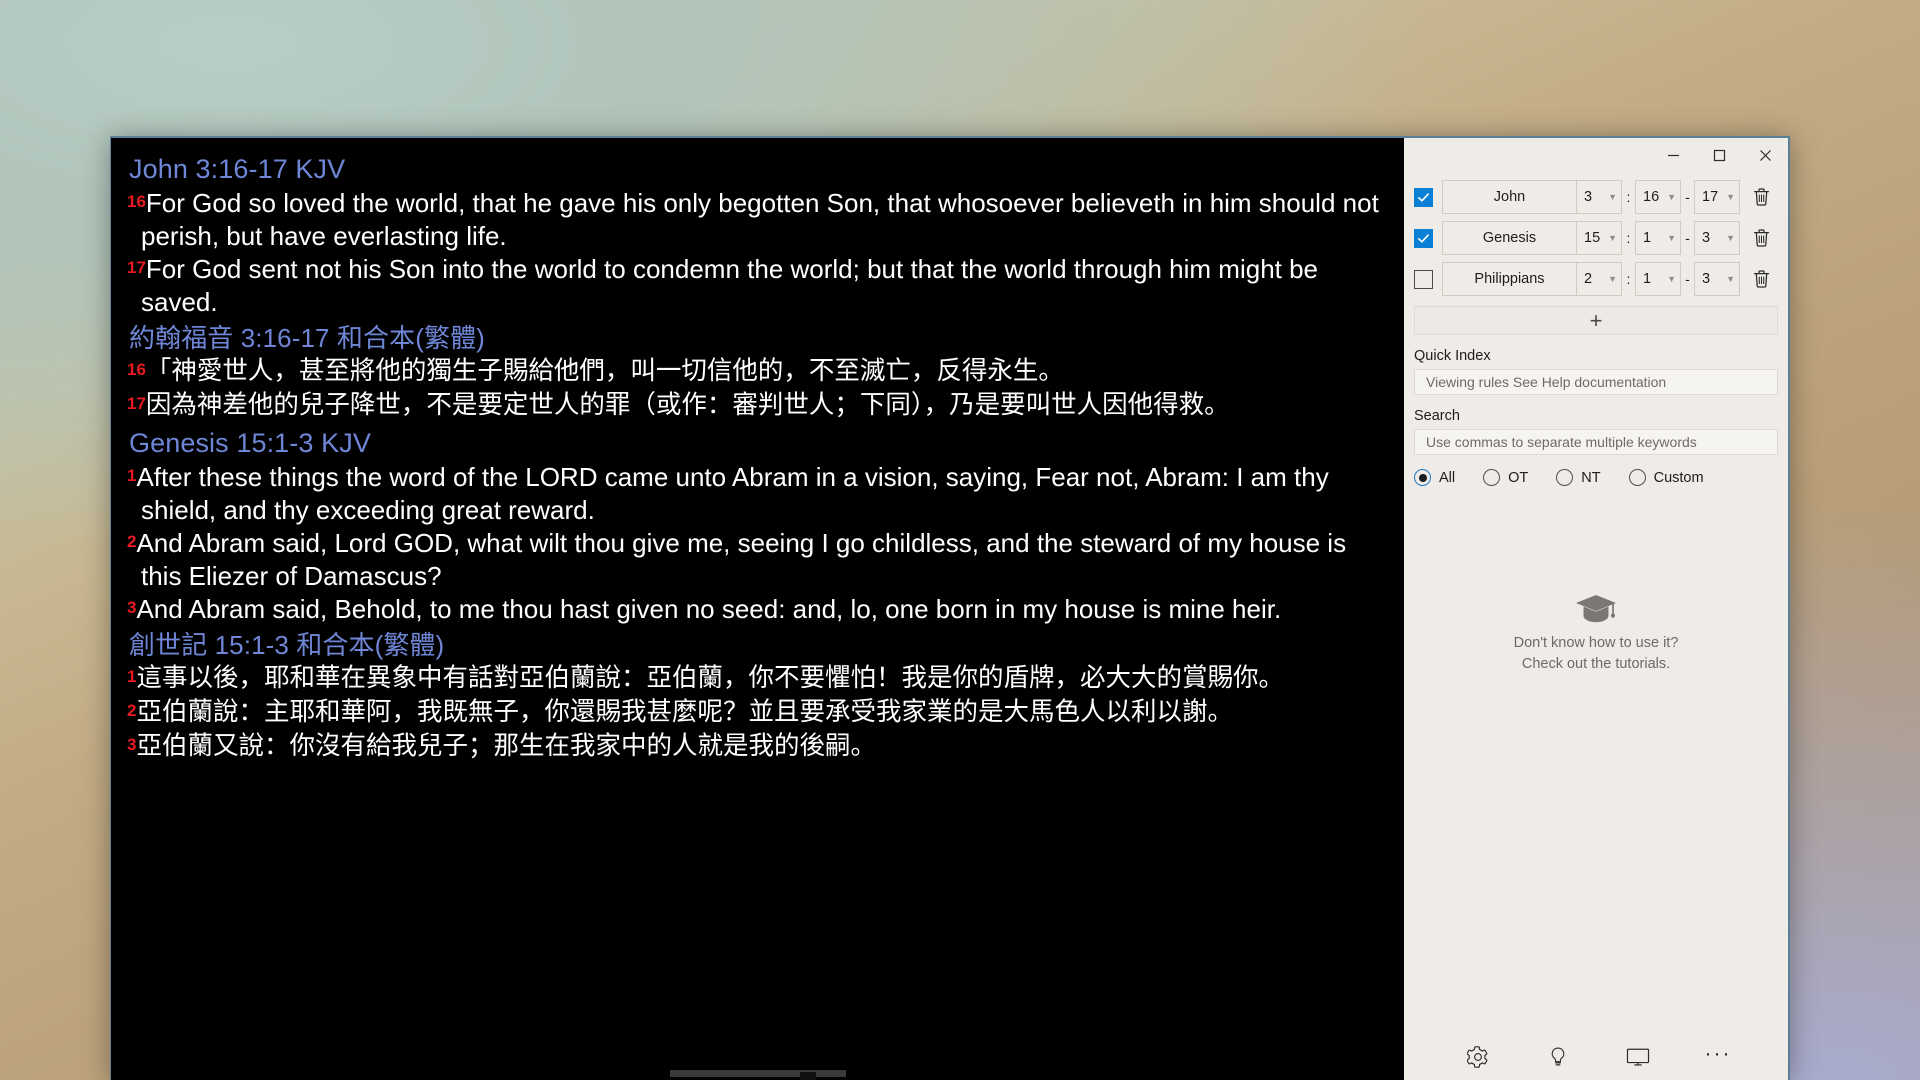  What do you see at coordinates (757, 1073) in the screenshot?
I see `horizontal-scrollbar` at bounding box center [757, 1073].